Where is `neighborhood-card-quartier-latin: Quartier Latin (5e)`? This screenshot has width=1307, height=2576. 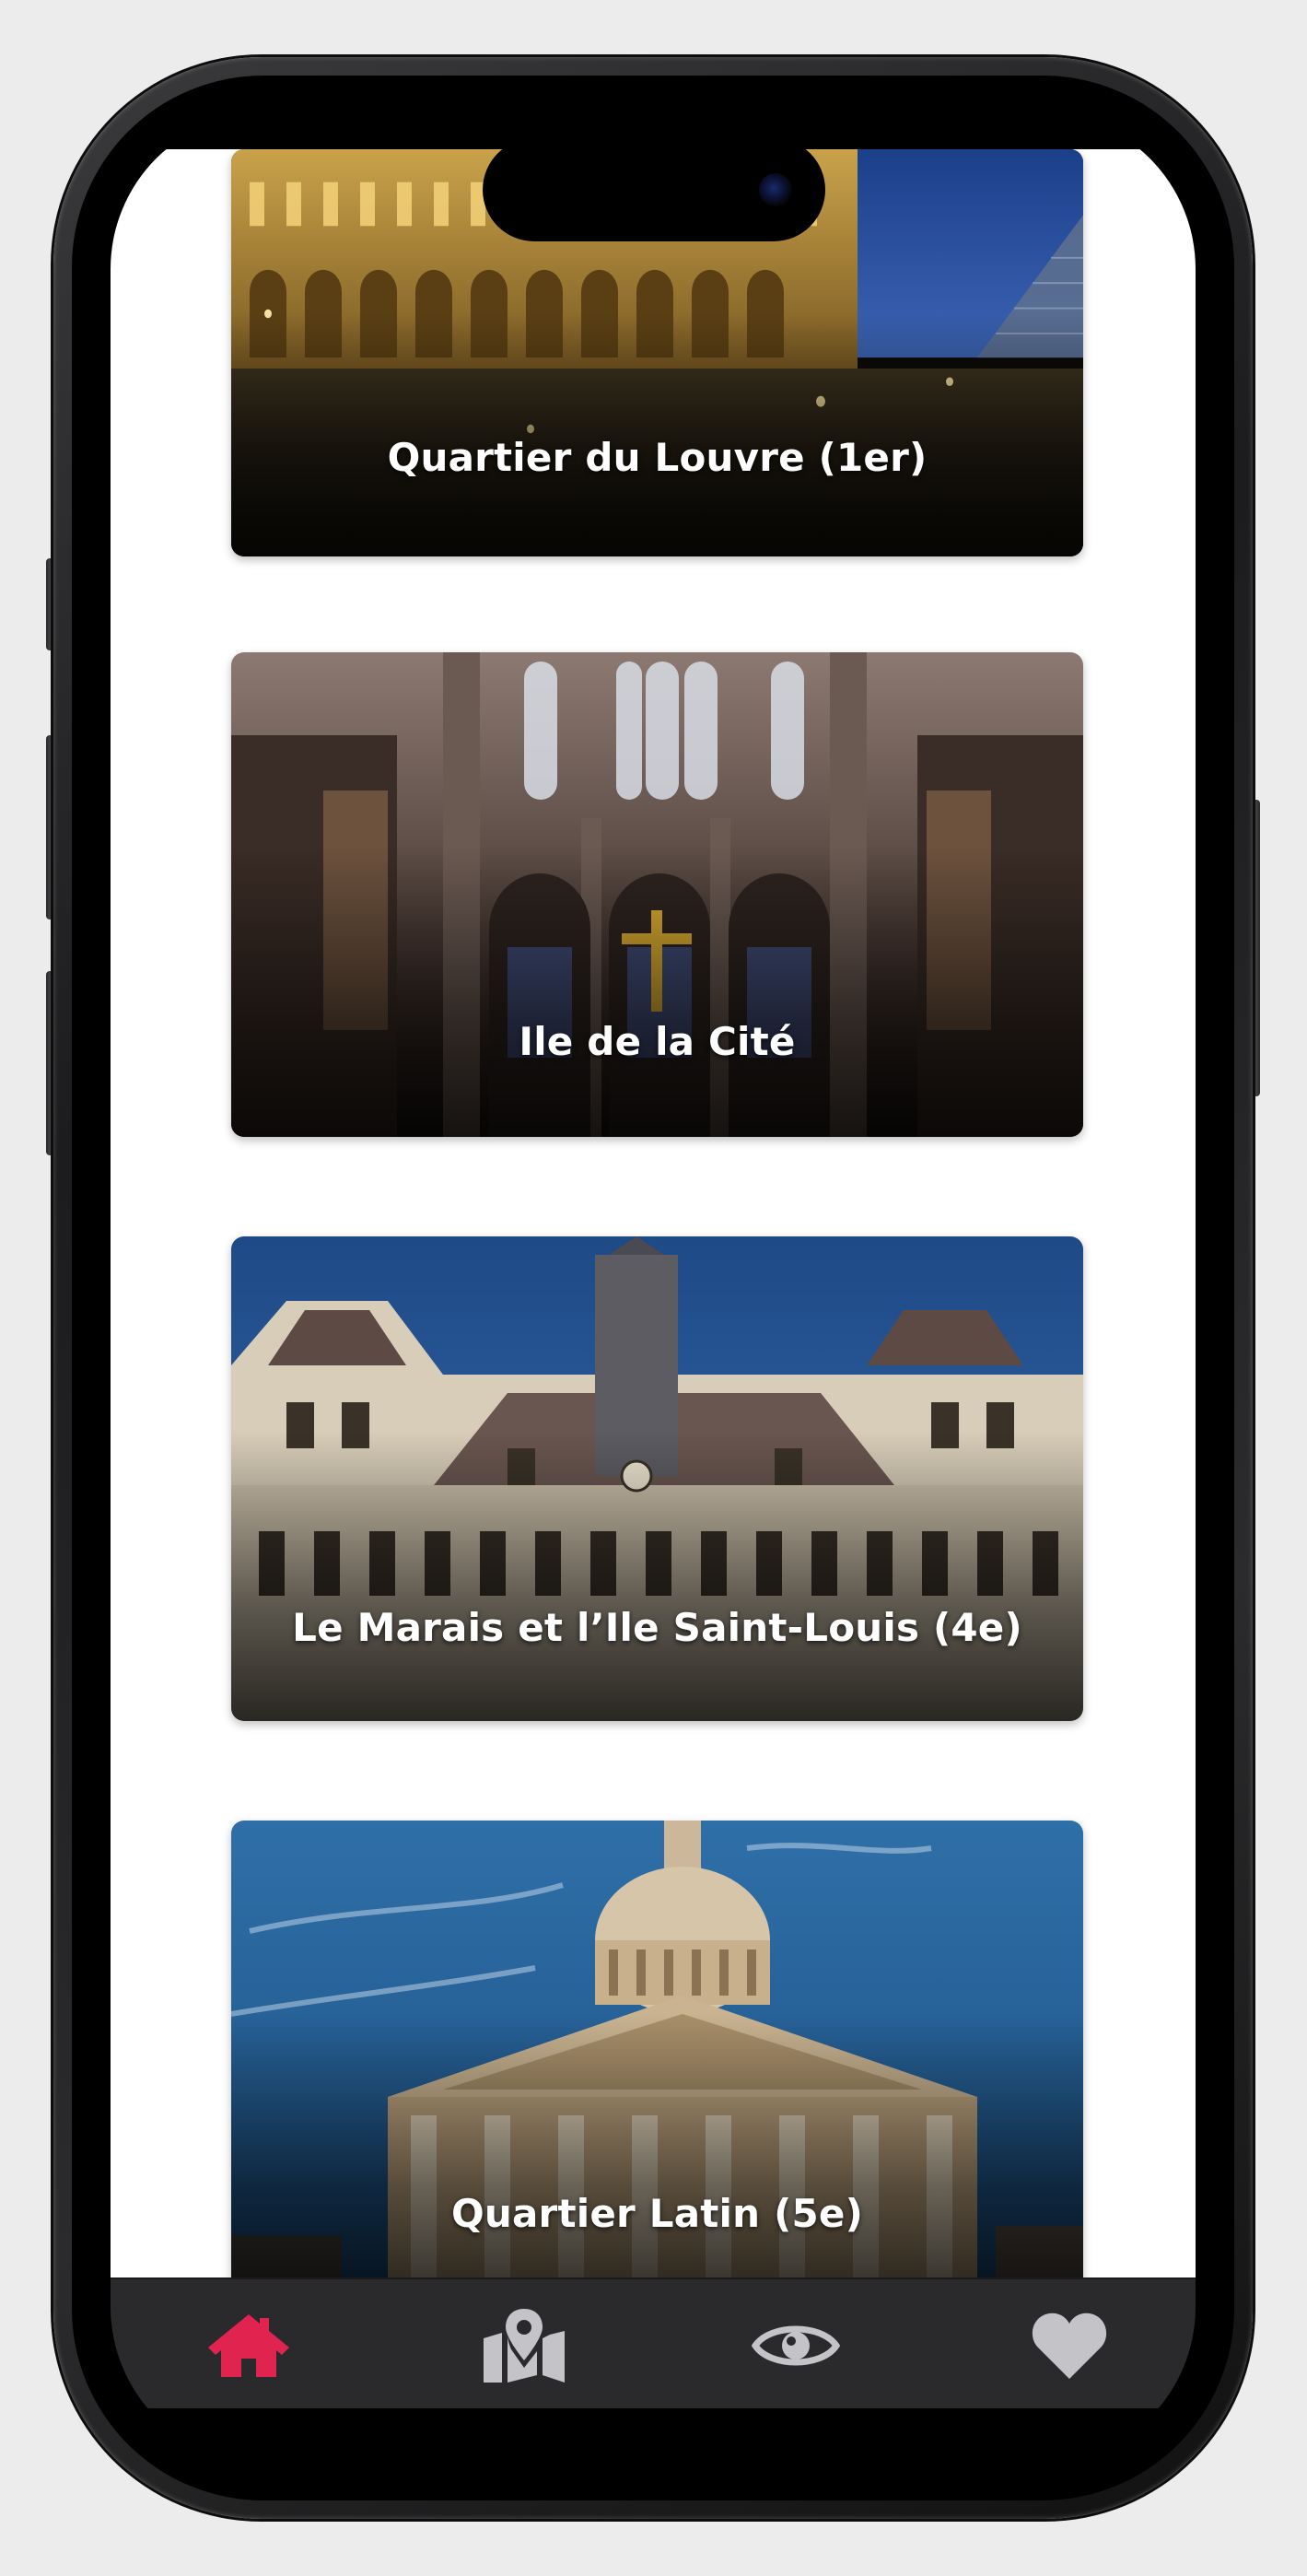
neighborhood-card-quartier-latin: Quartier Latin (5e) is located at coordinates (657, 2049).